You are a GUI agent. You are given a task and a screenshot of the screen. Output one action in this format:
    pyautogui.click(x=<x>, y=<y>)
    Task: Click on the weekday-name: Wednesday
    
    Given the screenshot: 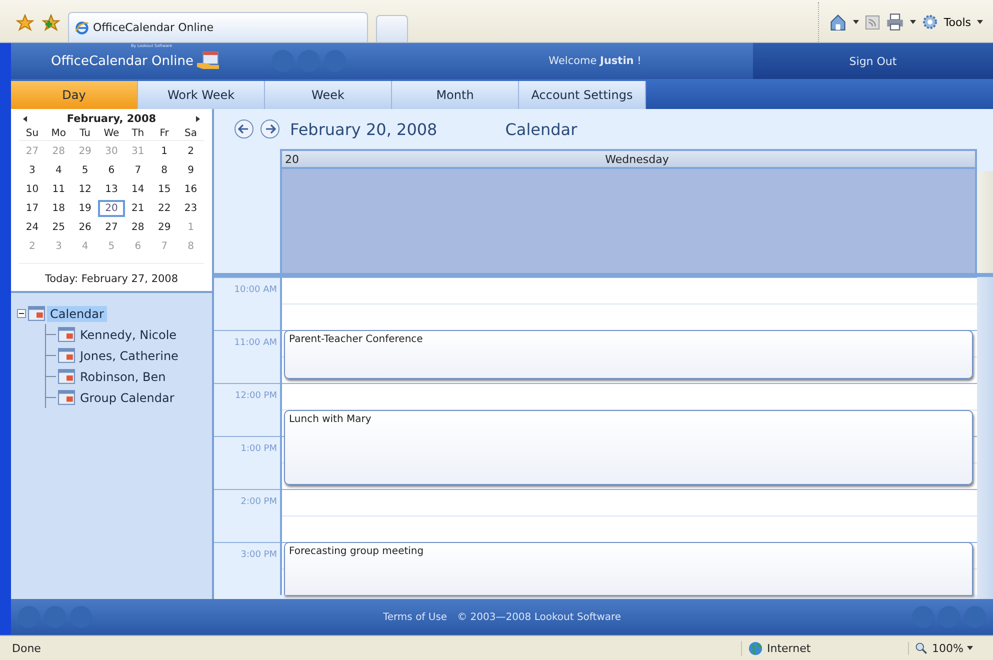 What is the action you would take?
    pyautogui.click(x=637, y=159)
    